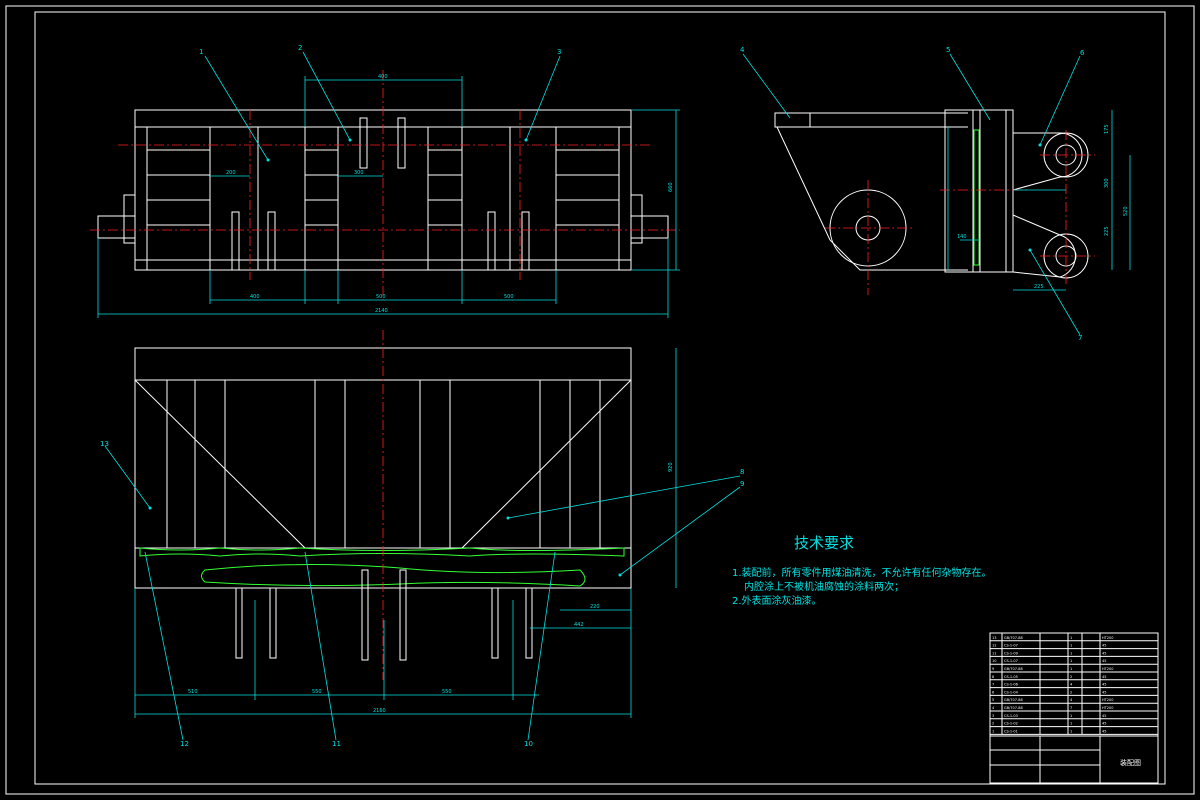  Describe the element at coordinates (559, 52) in the screenshot. I see `part-label-3: 3` at that location.